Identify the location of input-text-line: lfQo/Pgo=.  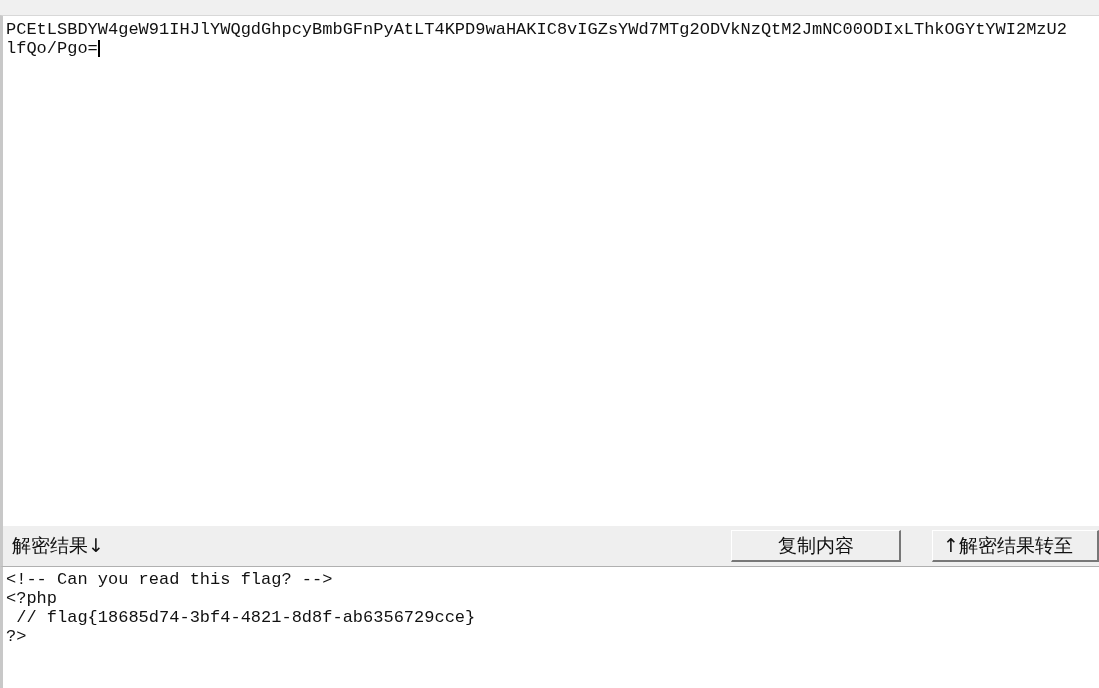
(52, 48).